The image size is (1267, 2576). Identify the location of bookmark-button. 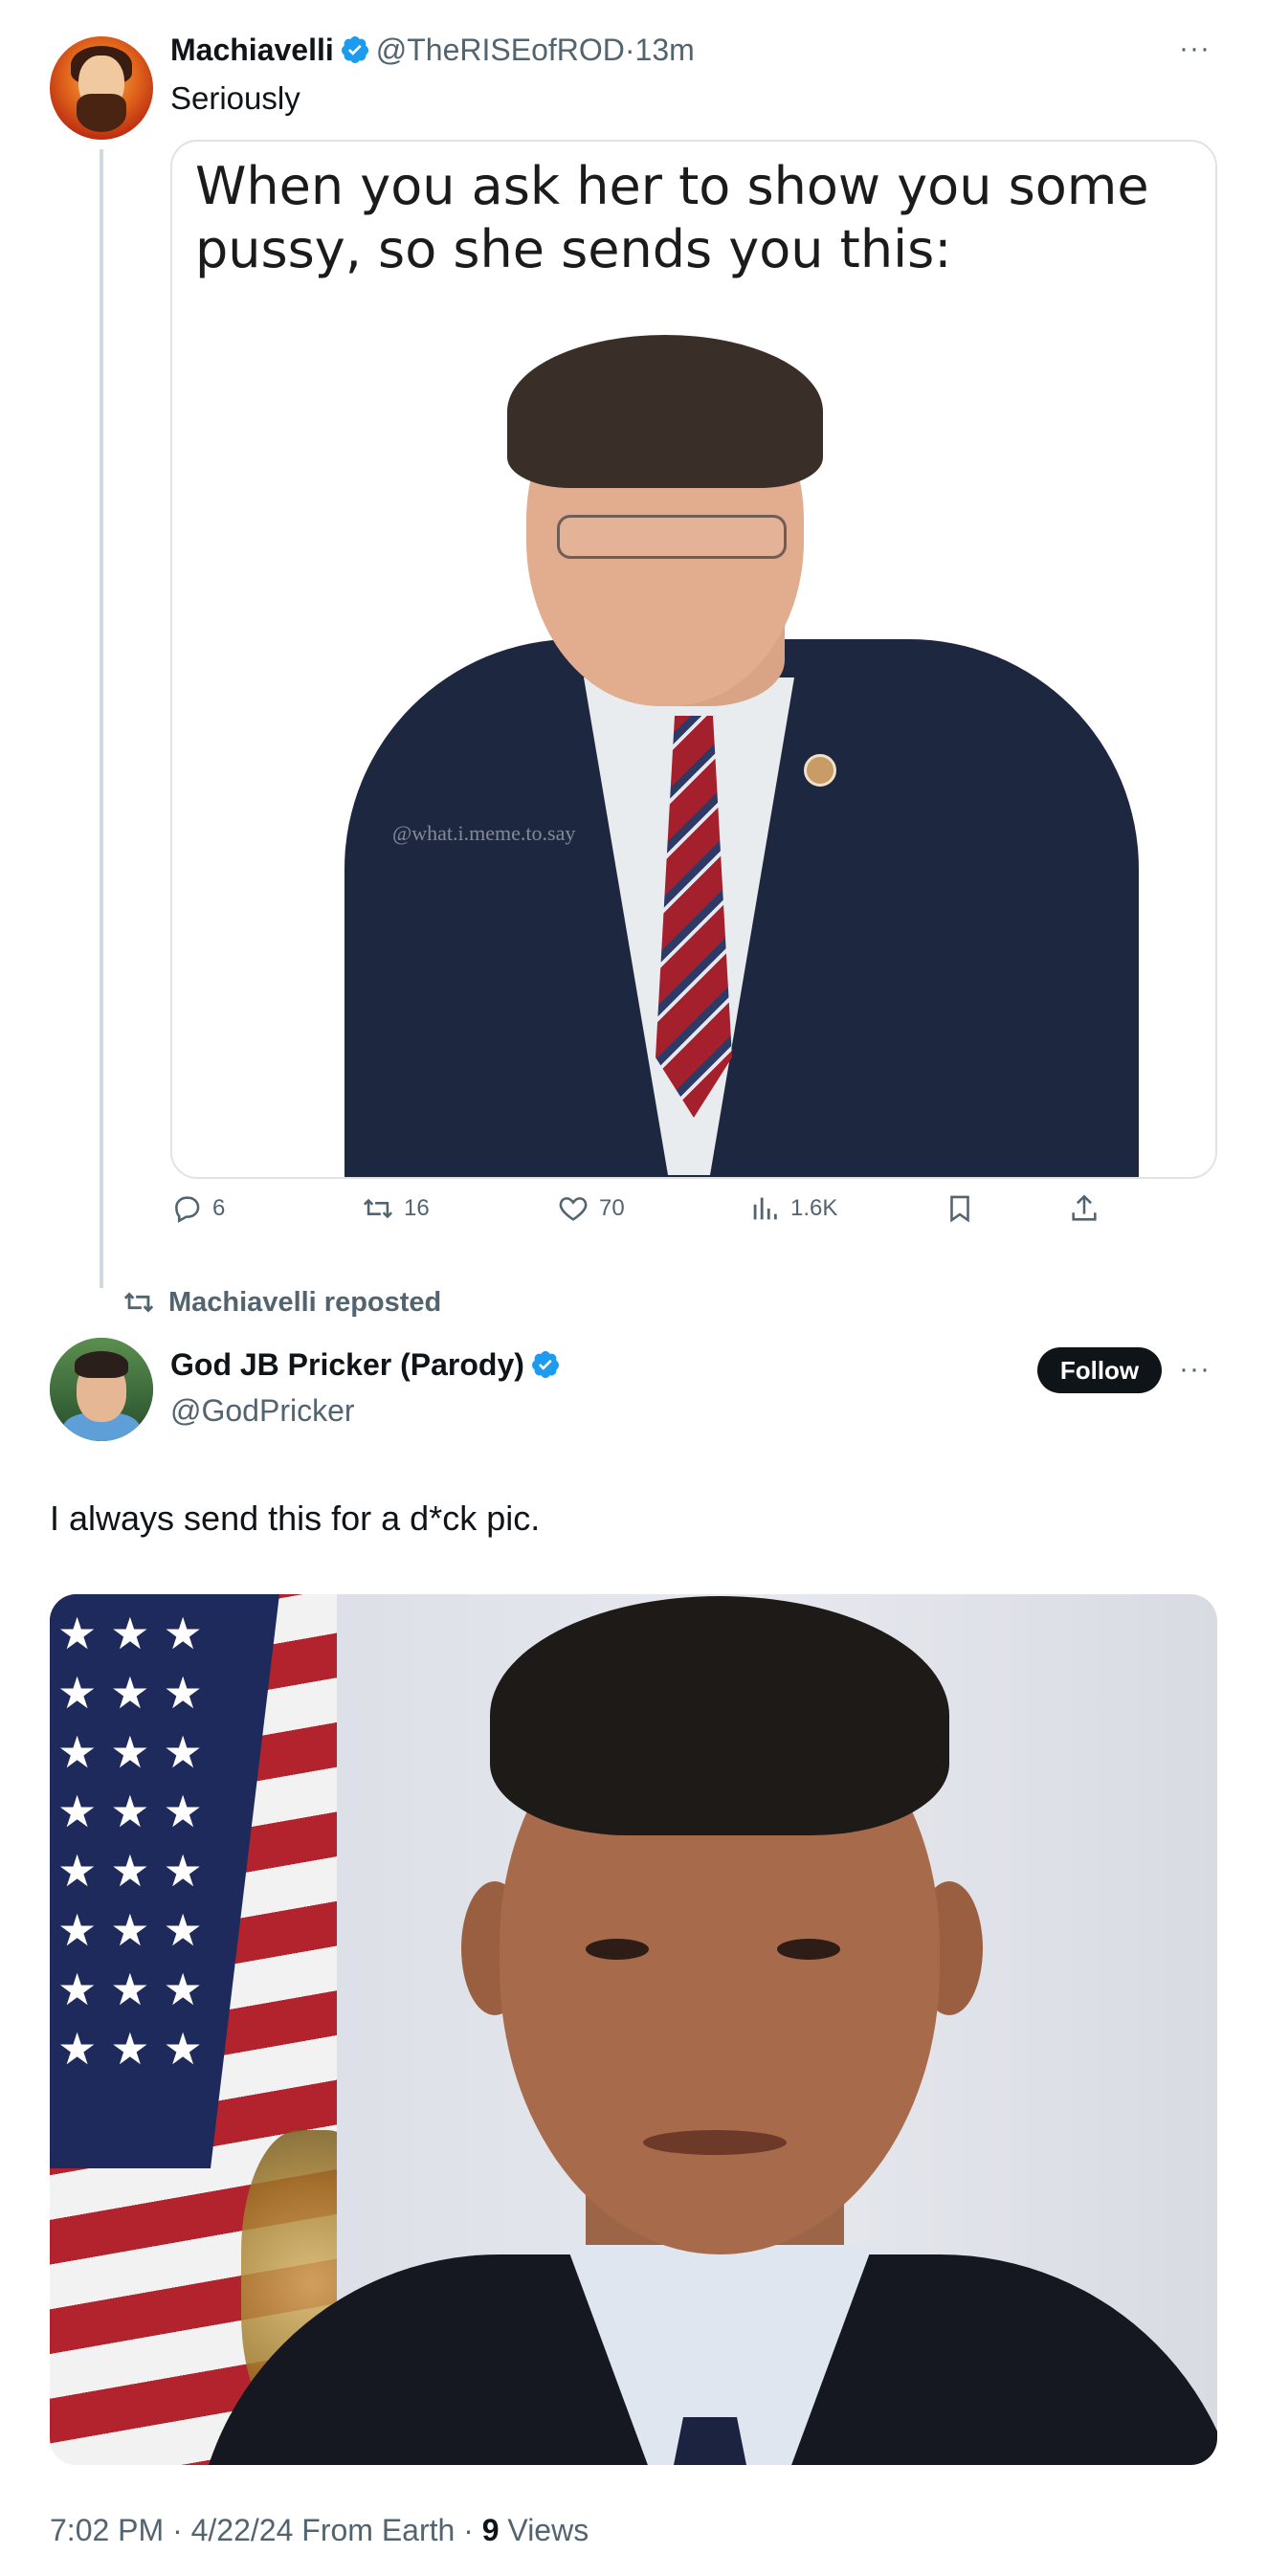
(965, 1208).